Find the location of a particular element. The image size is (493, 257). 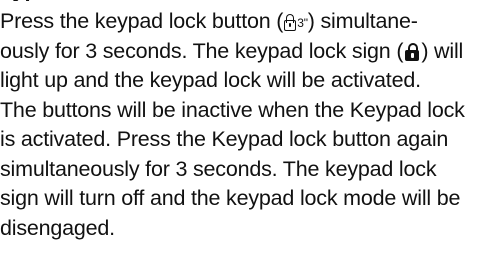

section-heading-cut: eypad is located at coordinates (32, 0).